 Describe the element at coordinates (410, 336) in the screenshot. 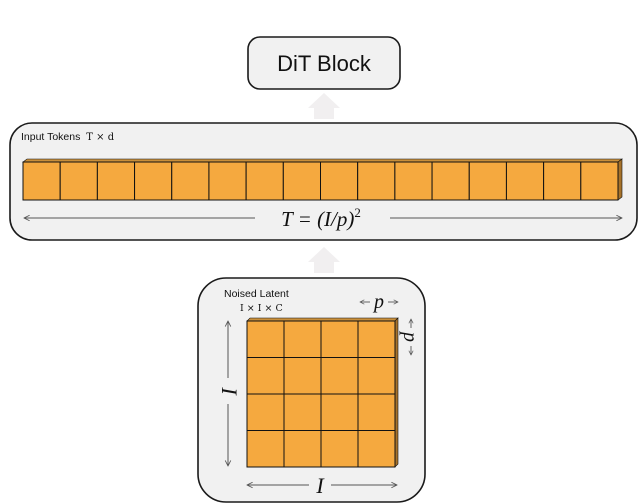

I see `patch-height-label: p` at that location.